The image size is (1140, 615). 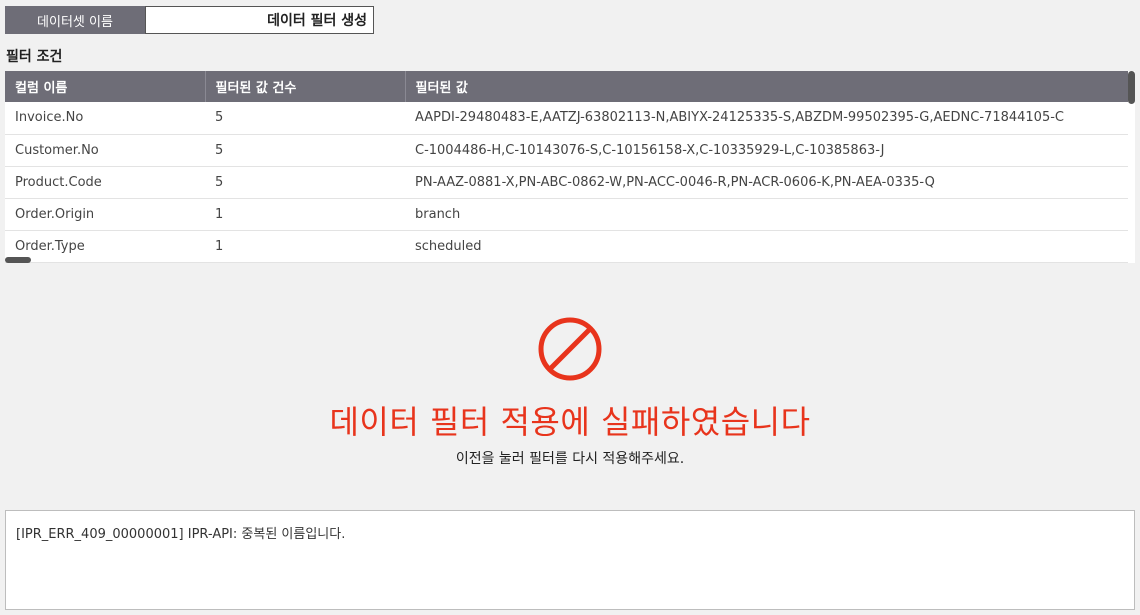 I want to click on table-row: Order.Origin 1 branch, so click(x=566, y=214).